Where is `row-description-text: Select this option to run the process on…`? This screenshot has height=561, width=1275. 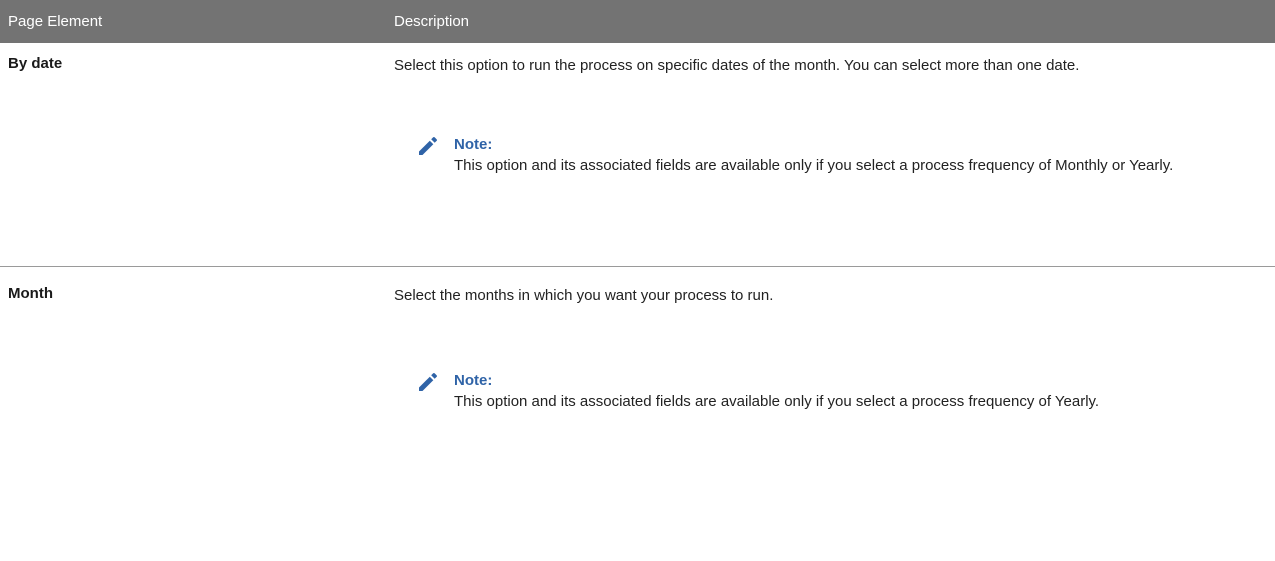 row-description-text: Select this option to run the process on… is located at coordinates (737, 65).